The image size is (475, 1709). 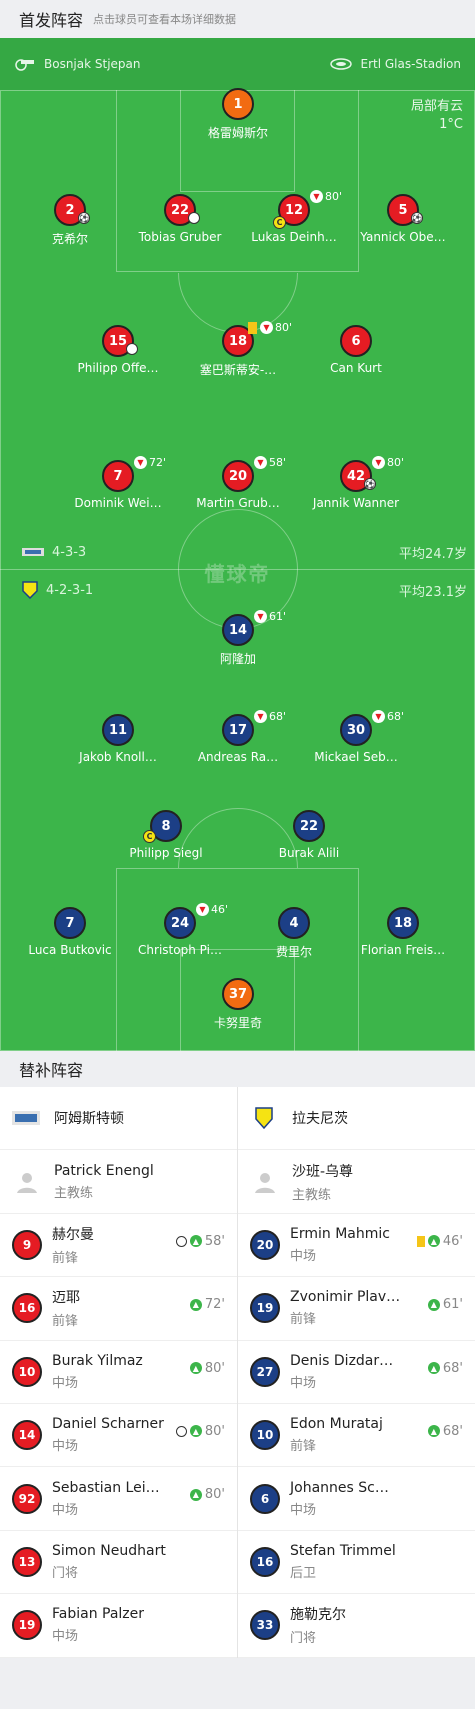 What do you see at coordinates (356, 1499) in the screenshot?
I see `sub-player-row: 6 Johannes Sc… 中场` at bounding box center [356, 1499].